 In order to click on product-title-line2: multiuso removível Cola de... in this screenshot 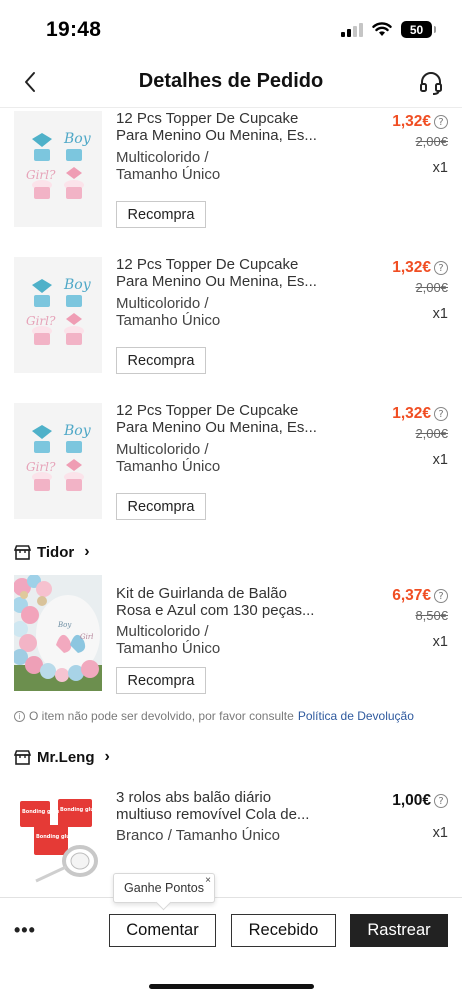, I will do `click(213, 814)`.